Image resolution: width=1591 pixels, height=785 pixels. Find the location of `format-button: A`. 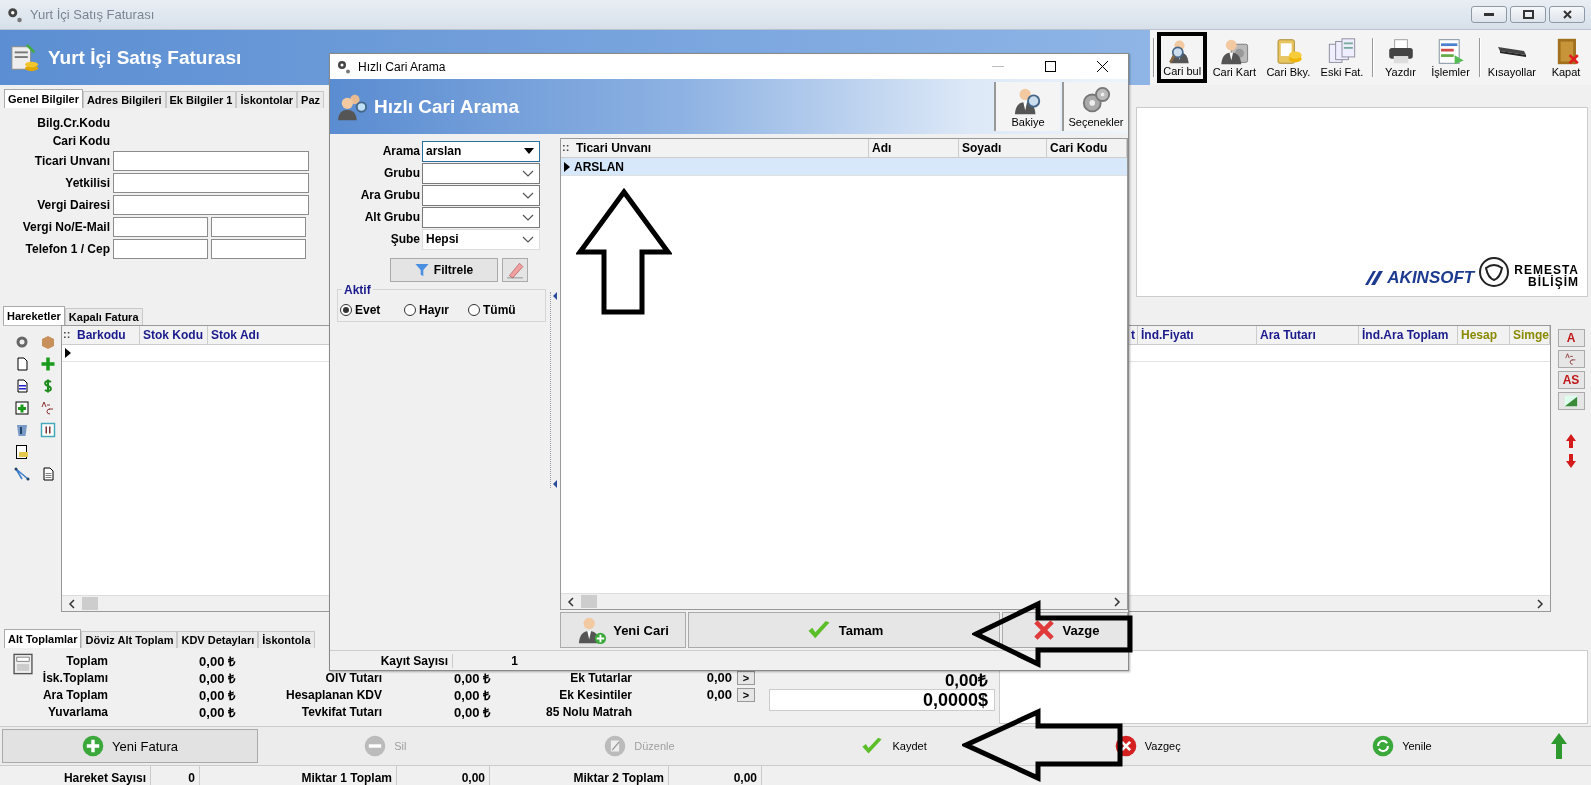

format-button: A is located at coordinates (1571, 338).